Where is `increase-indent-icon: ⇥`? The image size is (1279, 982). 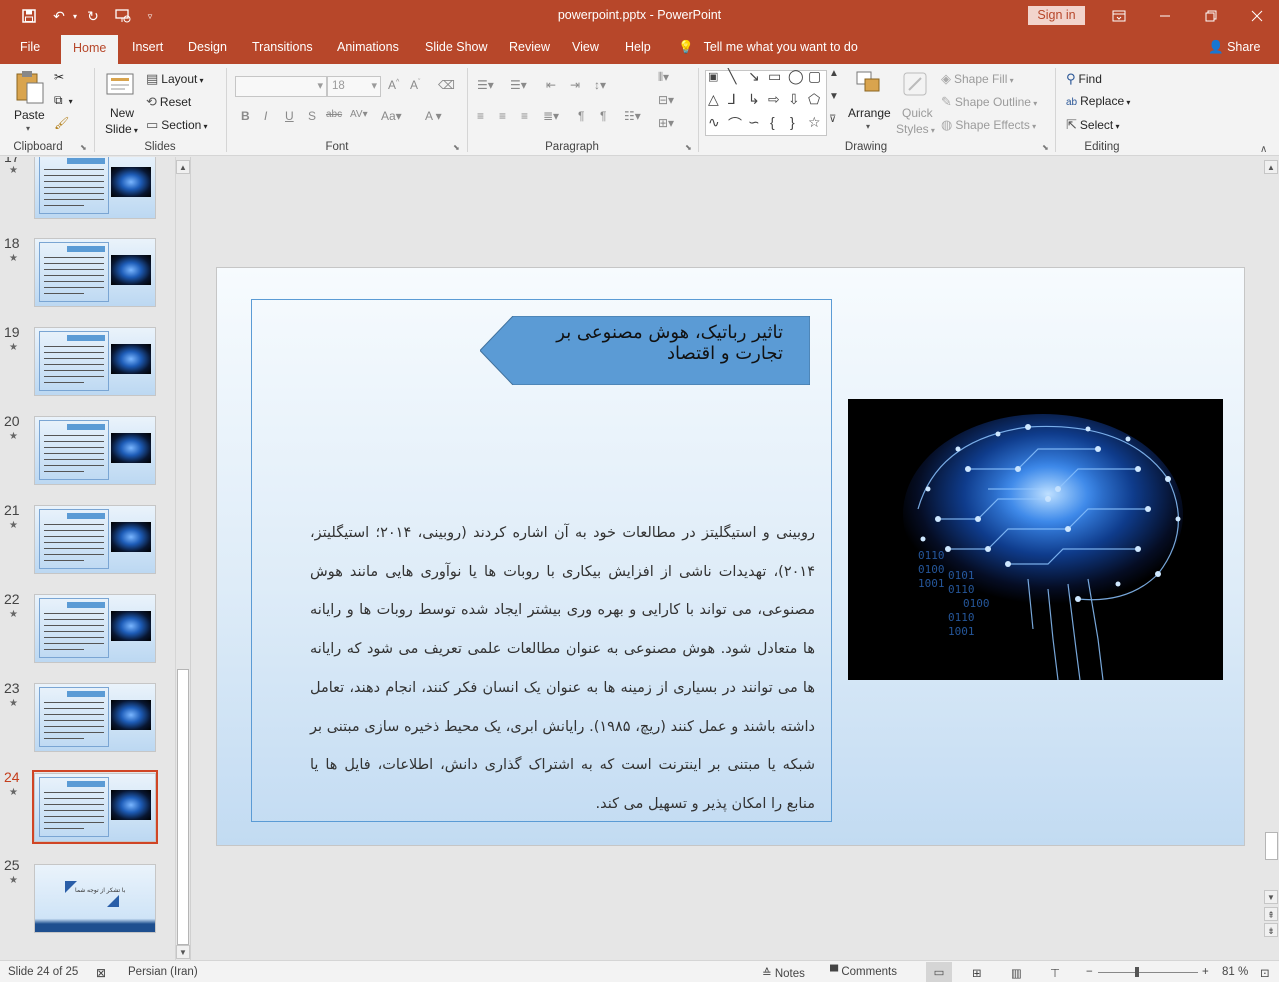
increase-indent-icon: ⇥ is located at coordinates (575, 85).